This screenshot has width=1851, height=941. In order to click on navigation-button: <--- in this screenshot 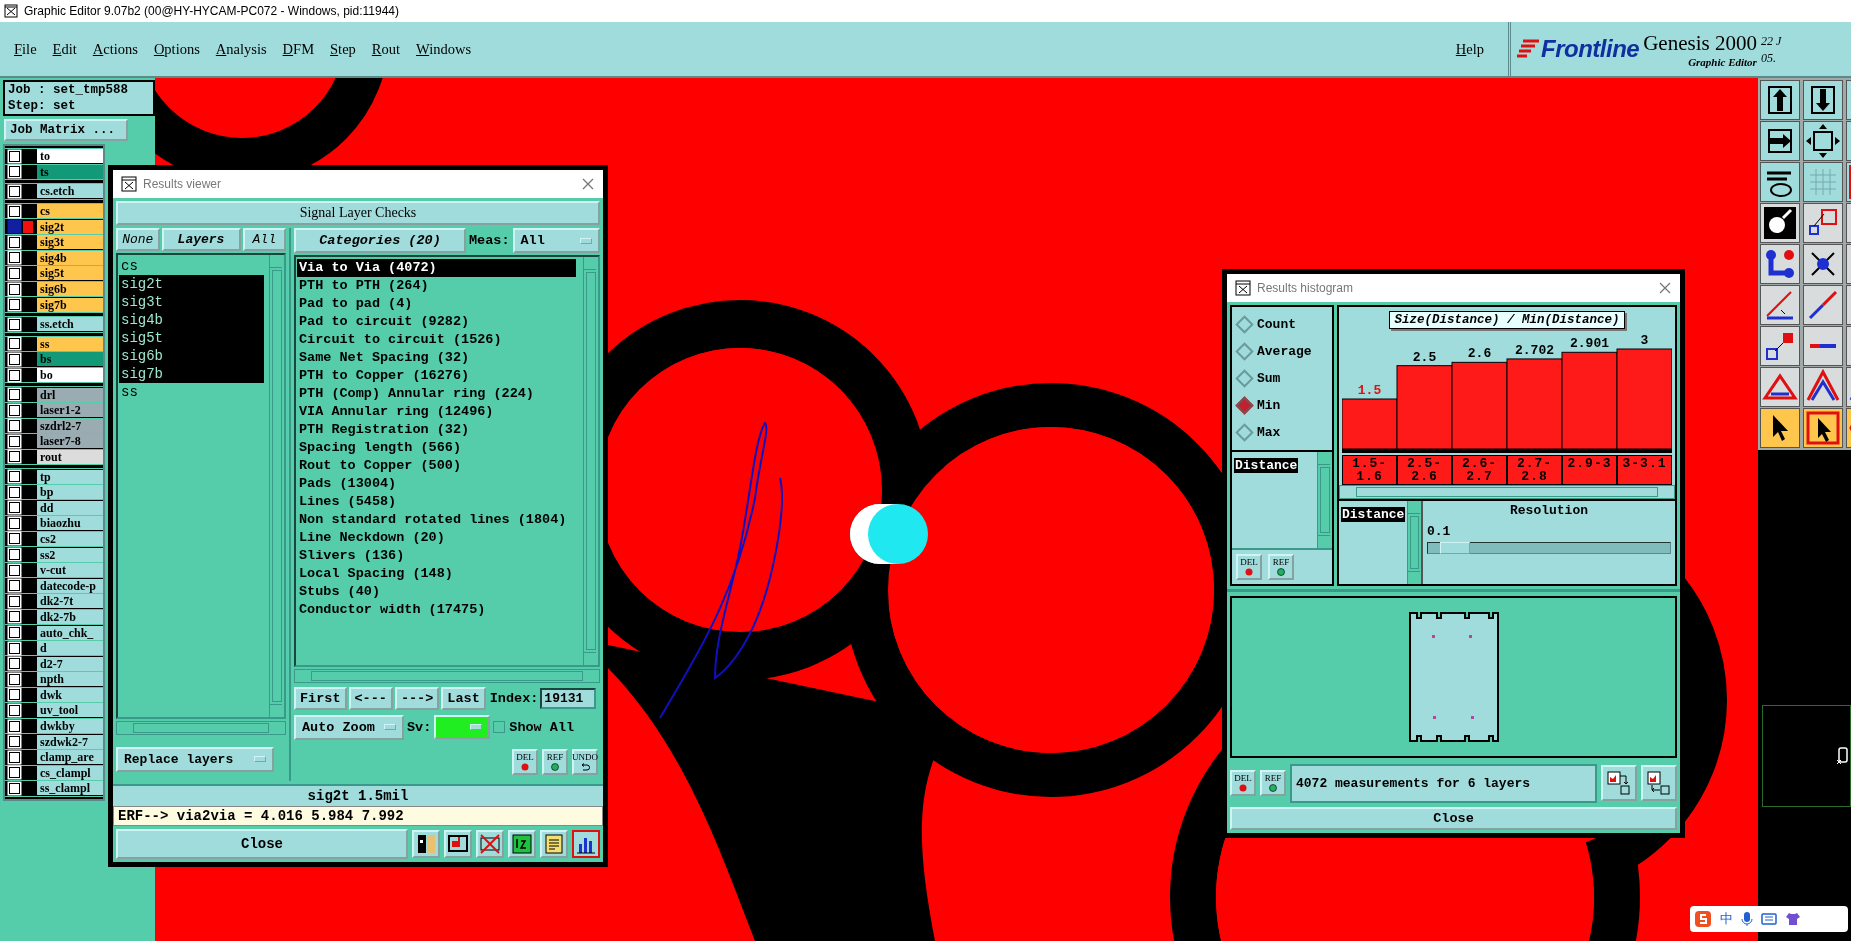, I will do `click(370, 698)`.